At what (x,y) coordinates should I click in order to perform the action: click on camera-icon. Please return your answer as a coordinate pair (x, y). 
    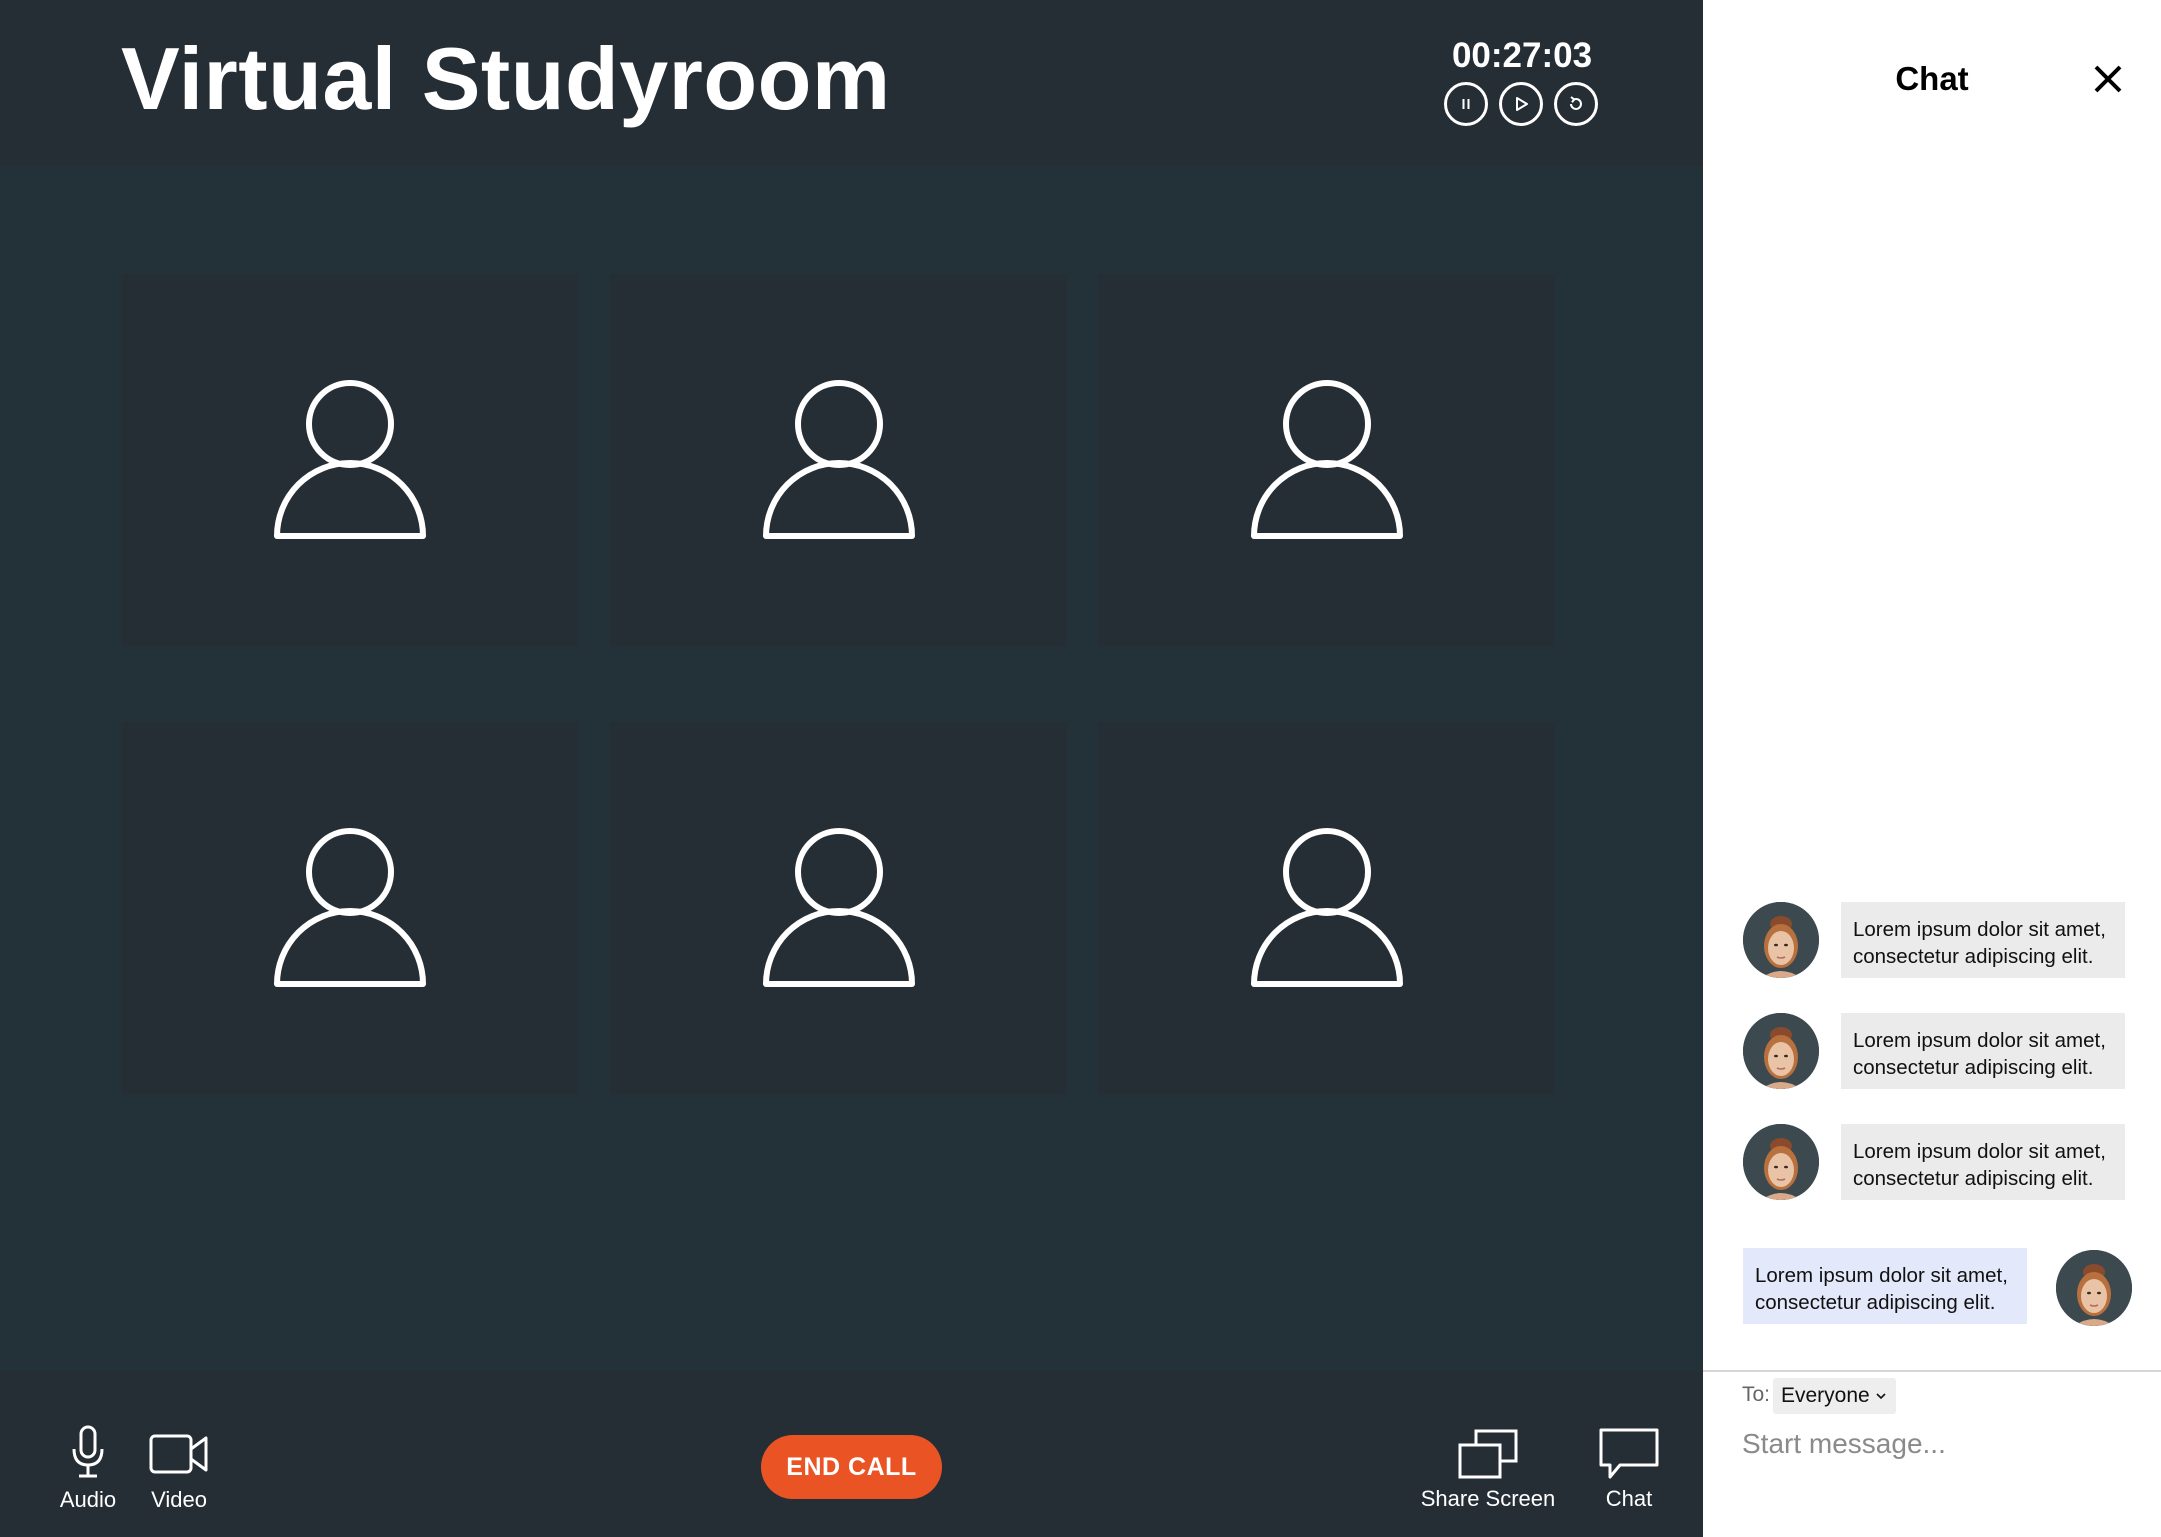
    Looking at the image, I should click on (178, 1454).